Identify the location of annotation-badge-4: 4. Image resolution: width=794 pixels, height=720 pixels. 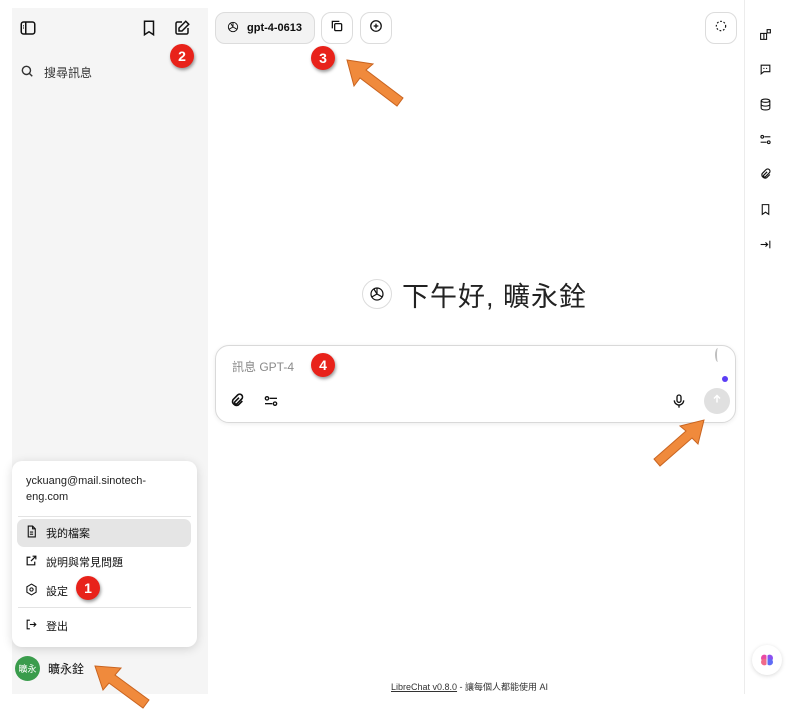
(323, 365).